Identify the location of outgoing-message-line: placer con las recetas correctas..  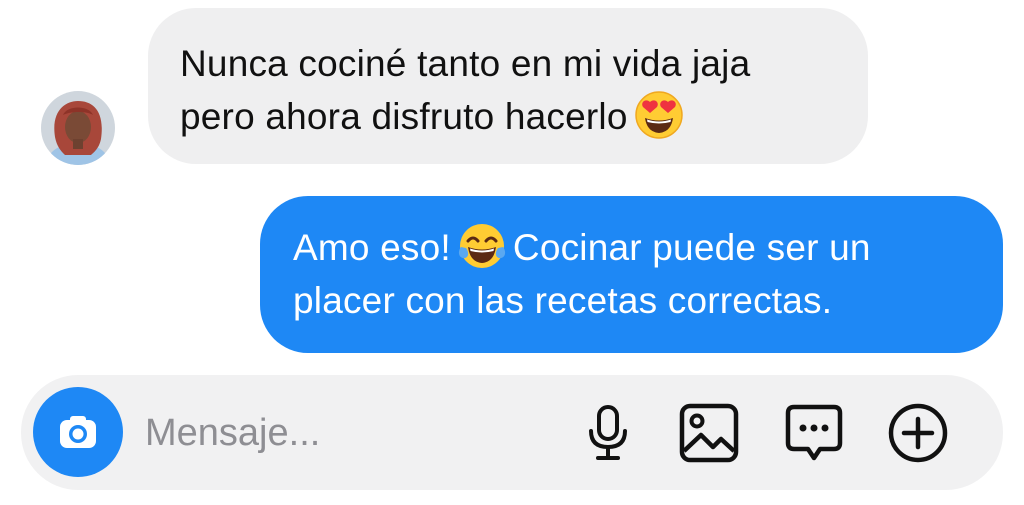
(563, 300).